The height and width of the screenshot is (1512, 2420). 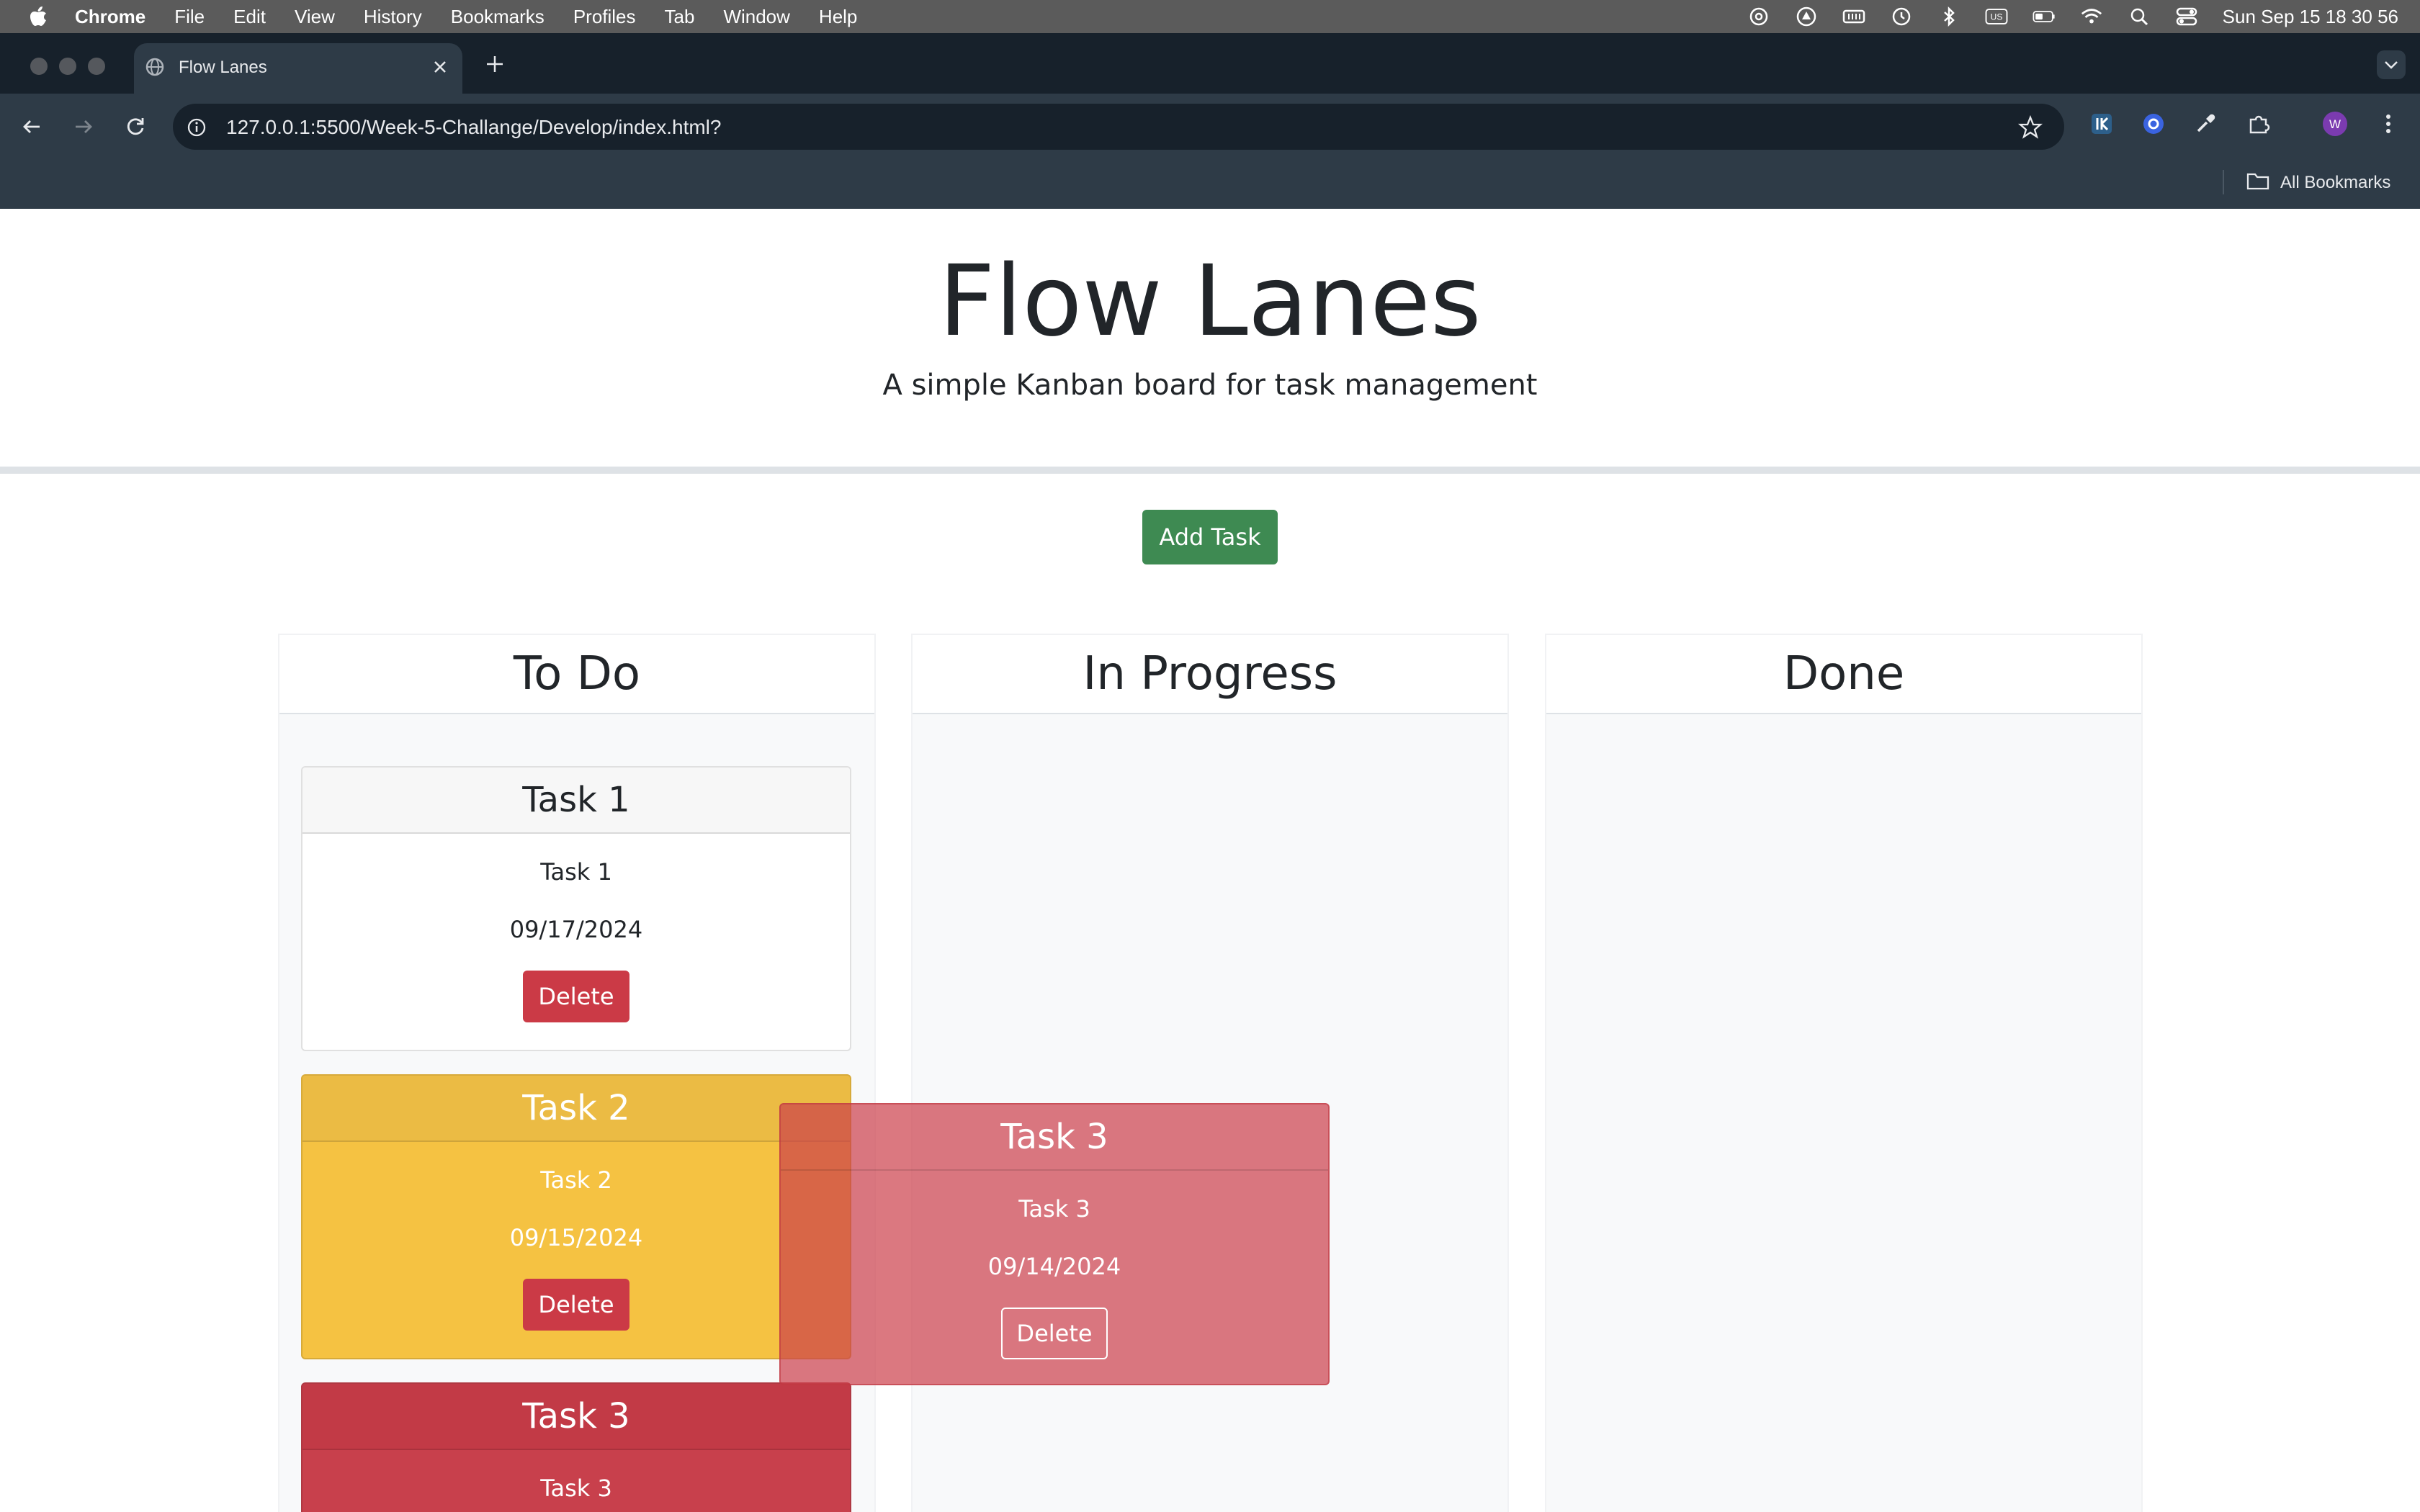 I want to click on task-card-title: Task 1, so click(x=576, y=801).